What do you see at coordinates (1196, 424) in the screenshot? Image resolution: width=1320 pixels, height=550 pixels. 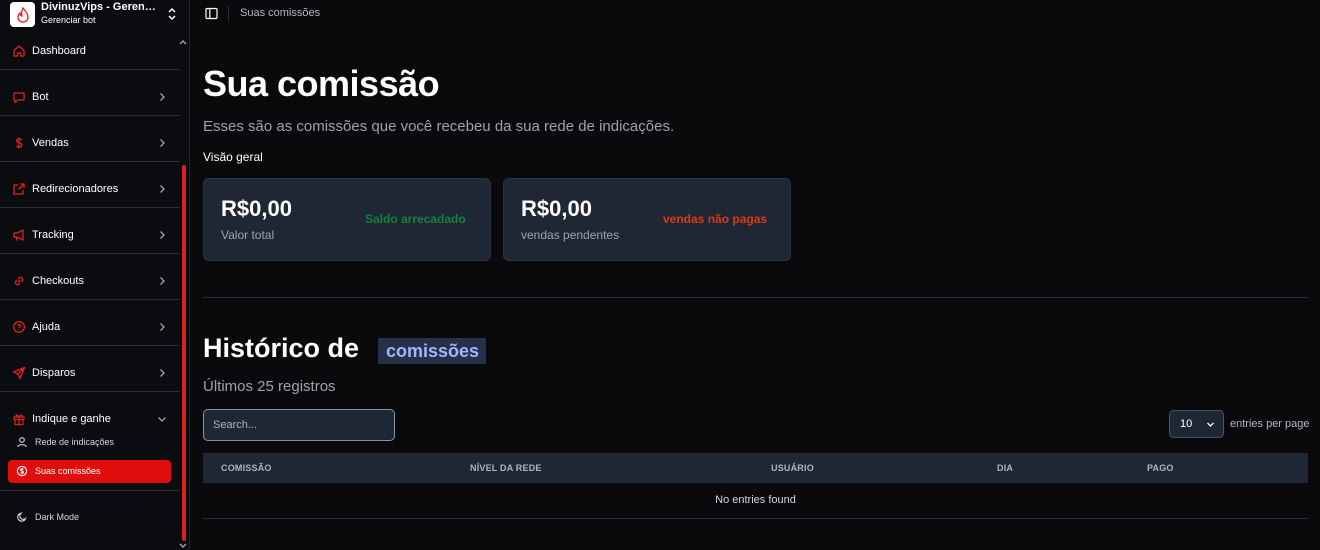 I see `entries-per-page-select: 10` at bounding box center [1196, 424].